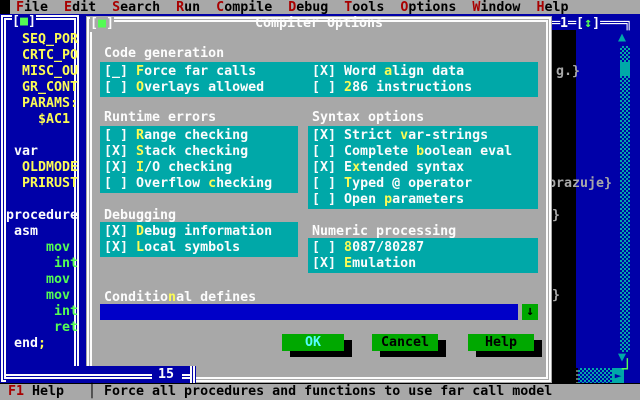  What do you see at coordinates (364, 264) in the screenshot?
I see `checkbox-emulation: [X] Emulation` at bounding box center [364, 264].